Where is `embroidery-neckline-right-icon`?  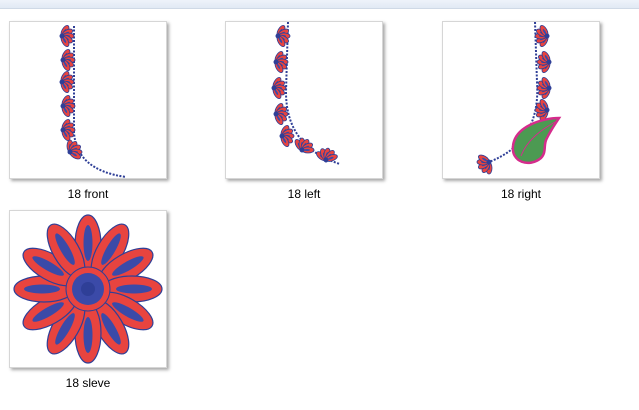
embroidery-neckline-right-icon is located at coordinates (521, 100).